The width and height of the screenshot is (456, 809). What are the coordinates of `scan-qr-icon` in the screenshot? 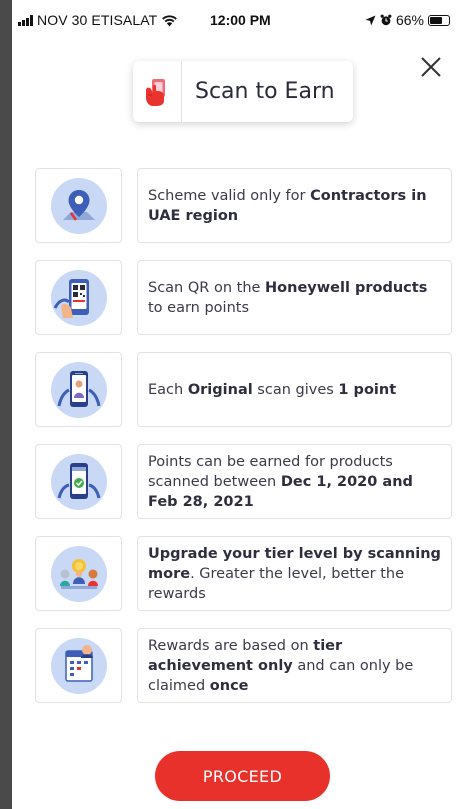 It's located at (78, 297).